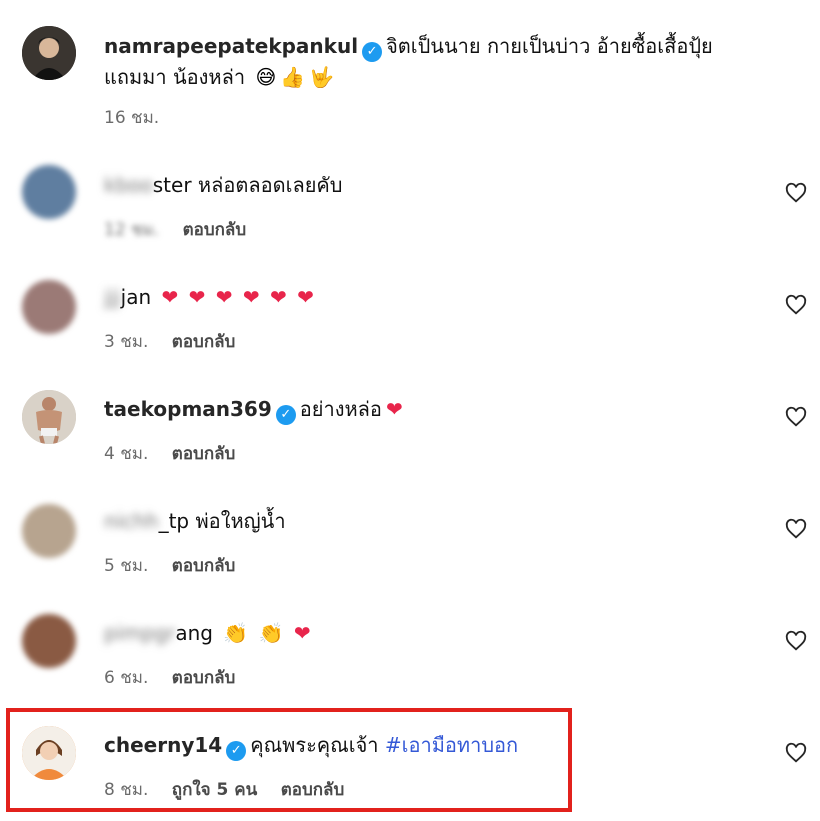  I want to click on comment-body-continued: แถมมา น้องหล่า 😅 👍 🤟, so click(219, 77).